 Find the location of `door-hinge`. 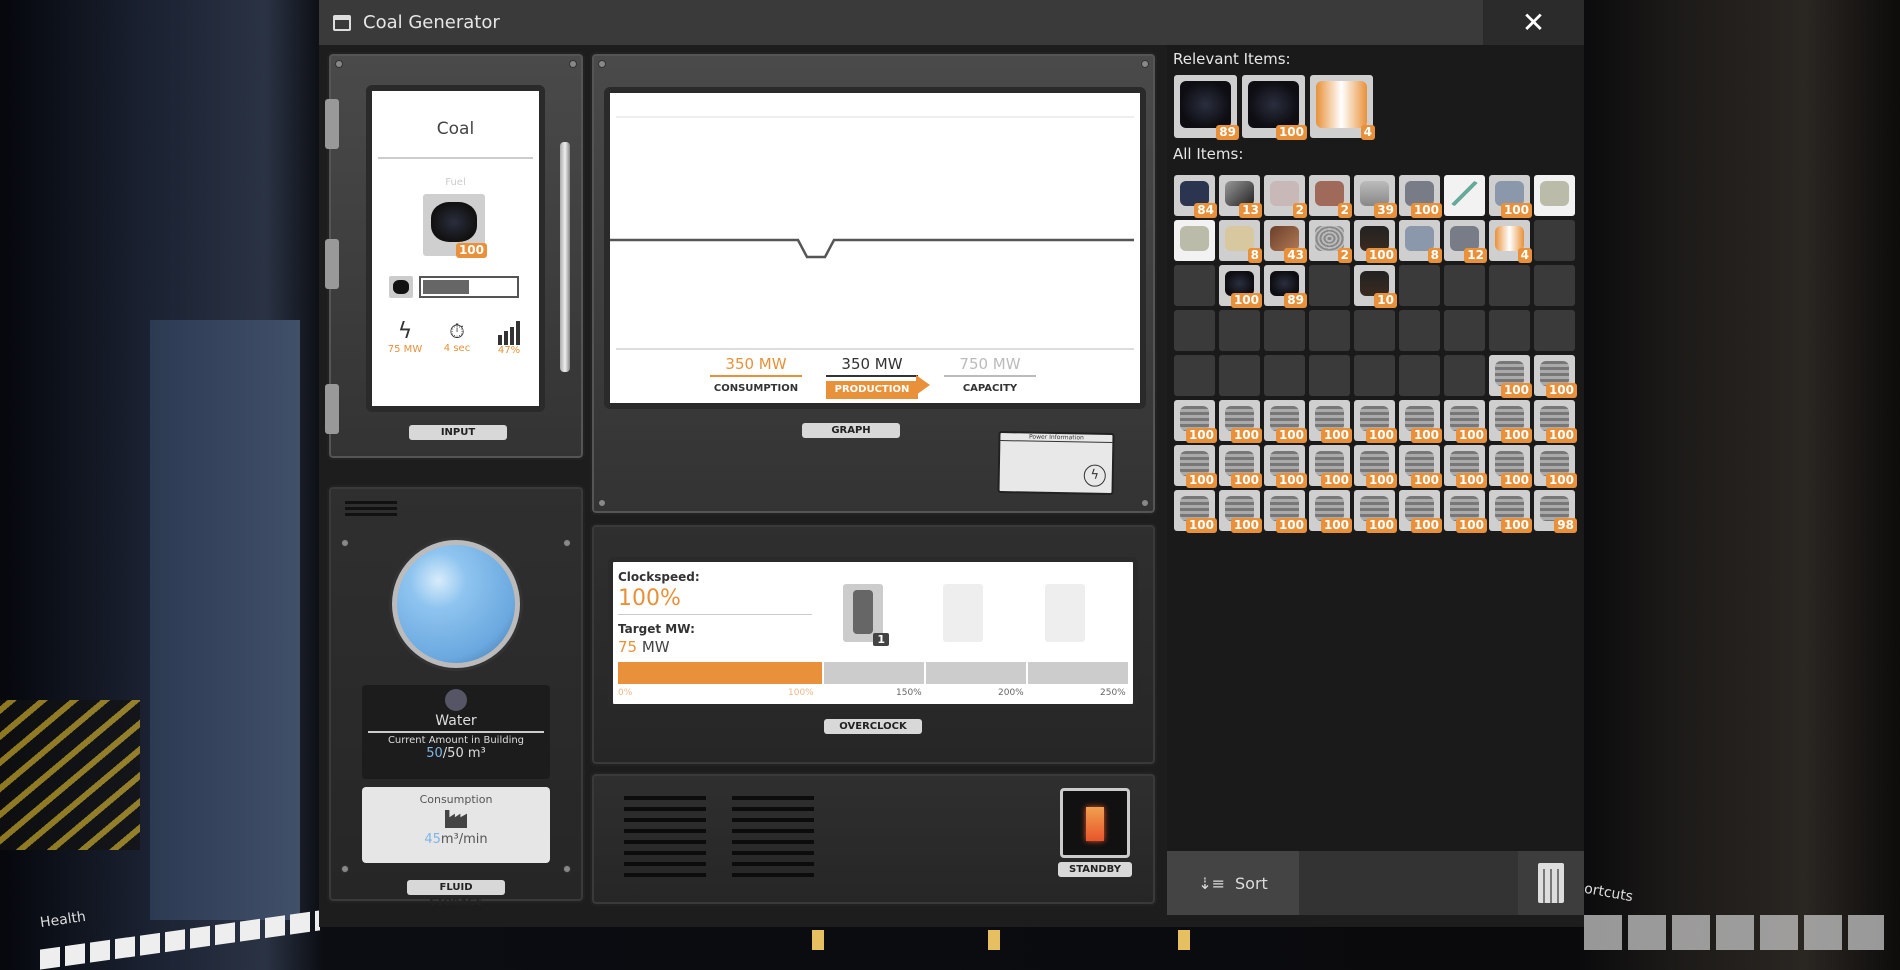

door-hinge is located at coordinates (332, 264).